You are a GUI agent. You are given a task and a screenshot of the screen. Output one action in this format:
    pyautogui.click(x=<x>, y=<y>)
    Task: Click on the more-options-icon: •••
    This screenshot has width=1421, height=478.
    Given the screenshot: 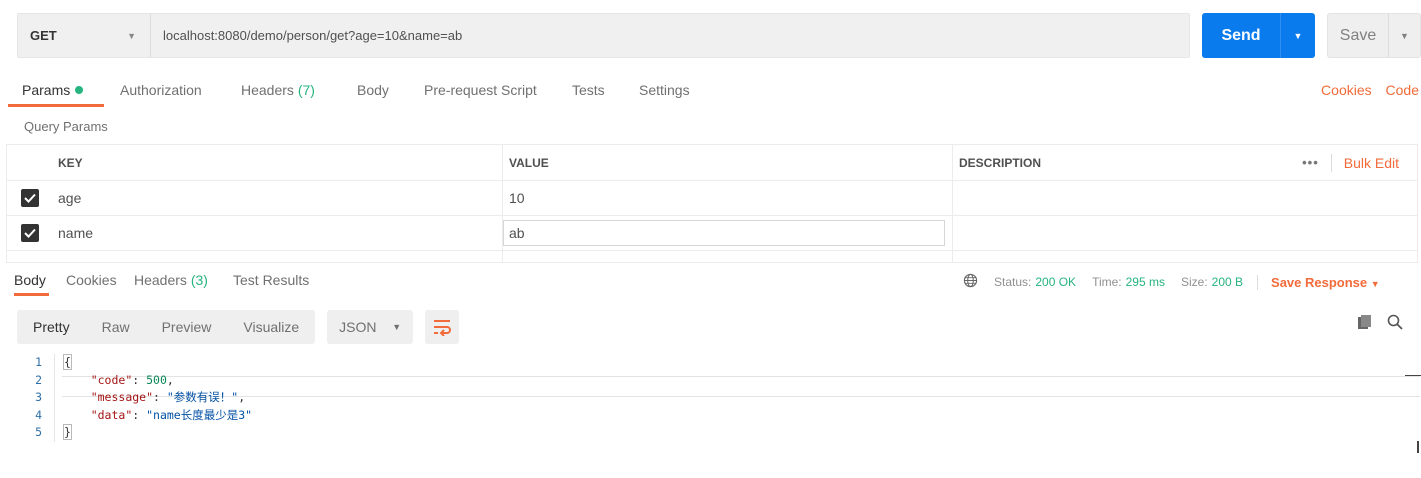 What is the action you would take?
    pyautogui.click(x=1317, y=162)
    